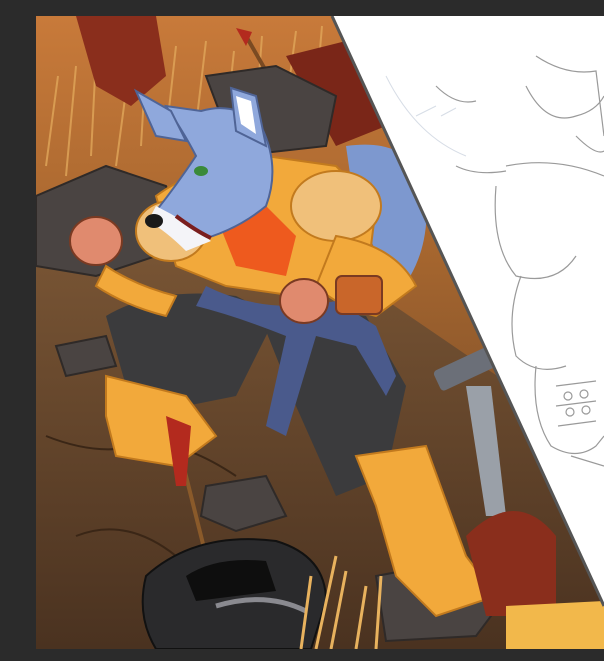 Image resolution: width=604 pixels, height=661 pixels. Describe the element at coordinates (555, 625) in the screenshot. I see `gold-item` at that location.